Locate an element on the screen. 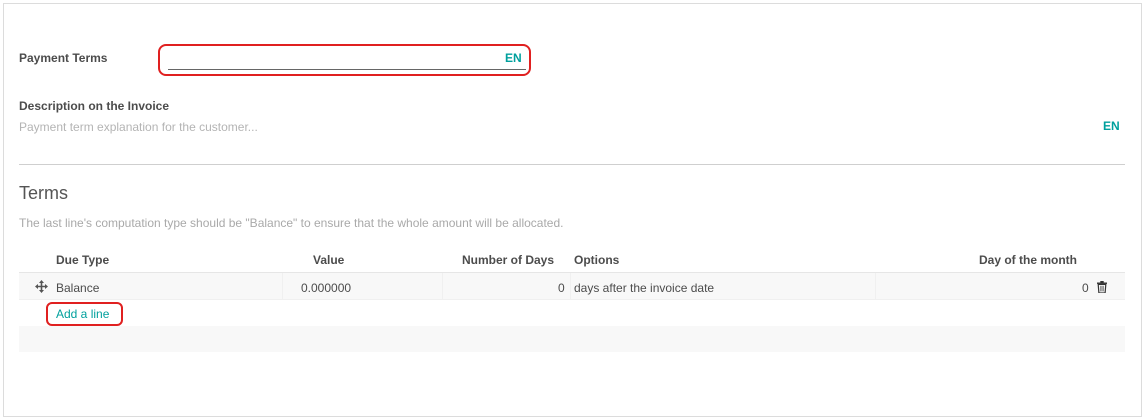 This screenshot has height=420, width=1145. cell-due-type: Balance is located at coordinates (77, 288).